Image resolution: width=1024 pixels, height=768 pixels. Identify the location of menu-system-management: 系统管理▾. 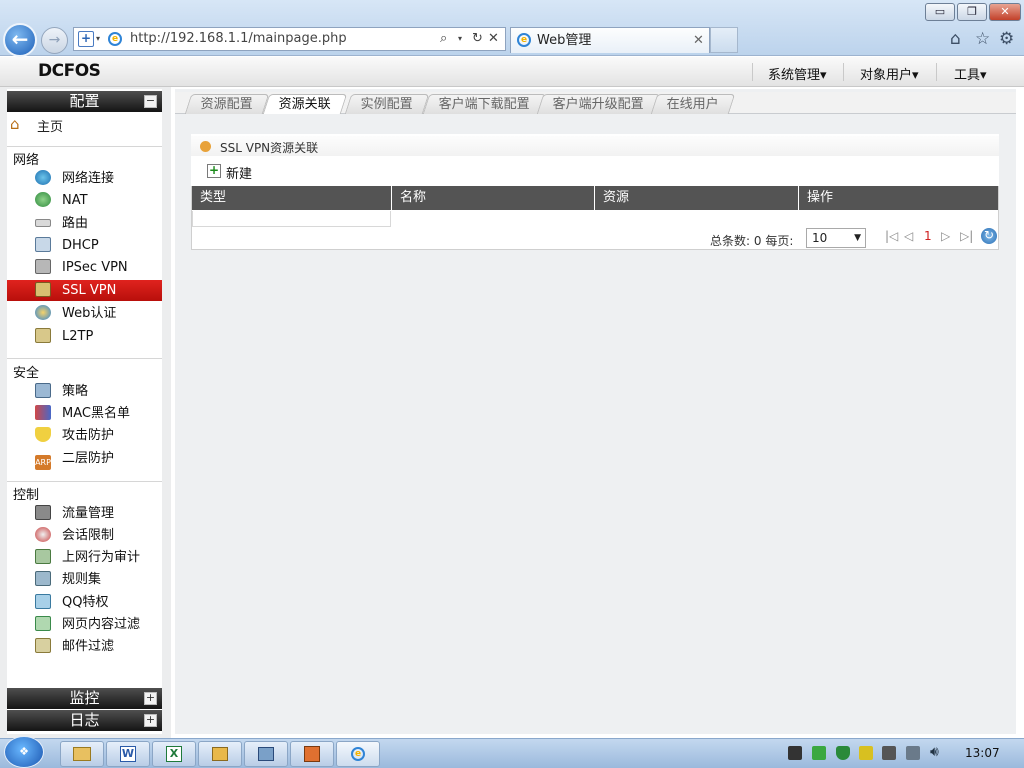
(797, 73).